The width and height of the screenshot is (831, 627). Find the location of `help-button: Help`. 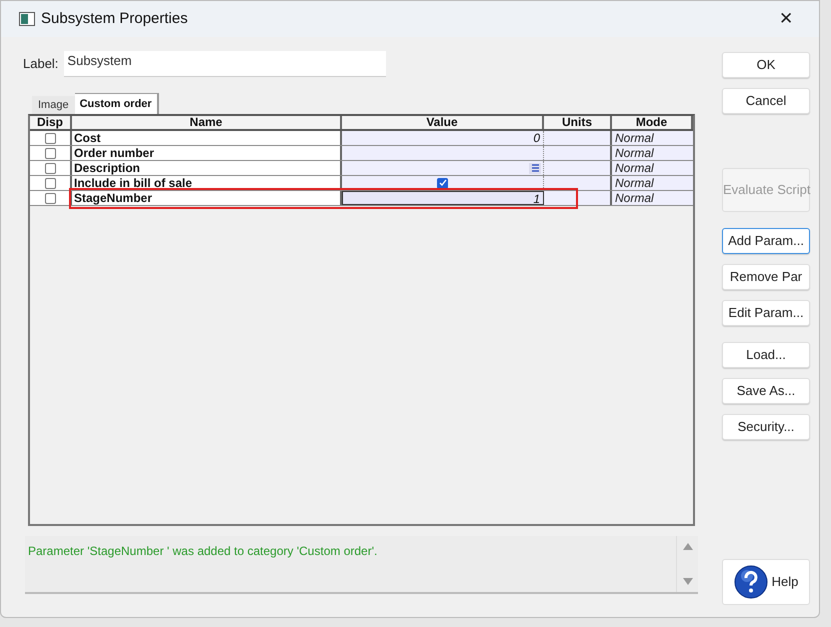

help-button: Help is located at coordinates (766, 582).